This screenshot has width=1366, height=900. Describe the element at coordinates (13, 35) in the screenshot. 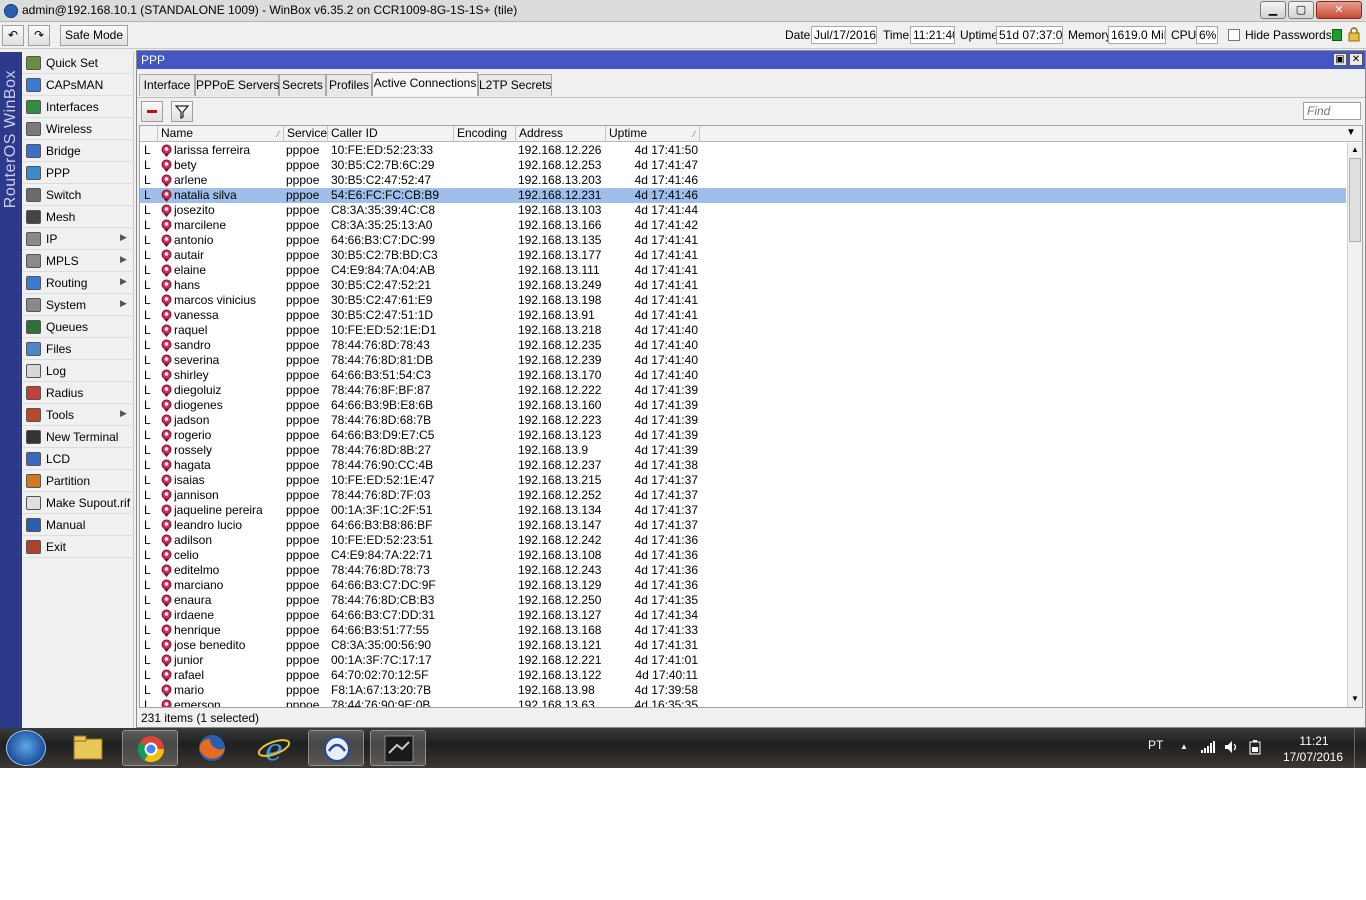

I see `undo-button: ↶` at that location.